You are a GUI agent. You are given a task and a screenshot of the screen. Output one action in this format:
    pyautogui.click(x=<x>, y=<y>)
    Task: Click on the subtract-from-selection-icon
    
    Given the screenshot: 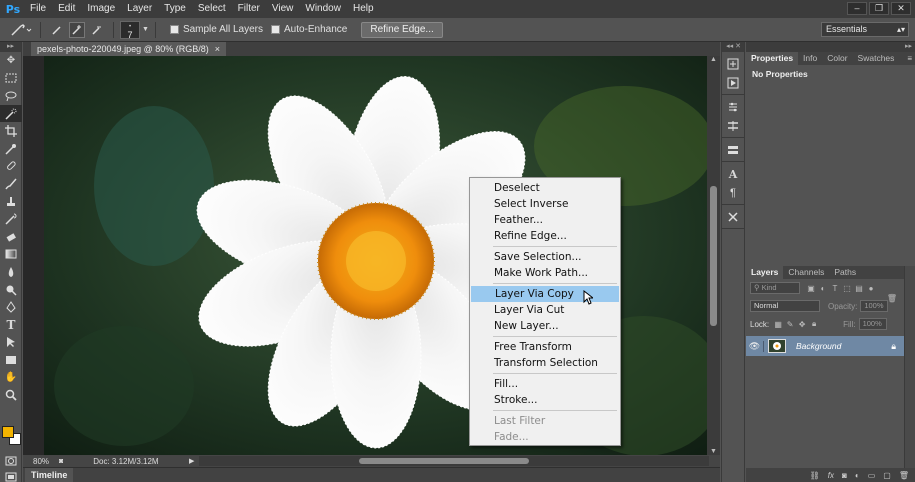 What is the action you would take?
    pyautogui.click(x=97, y=30)
    